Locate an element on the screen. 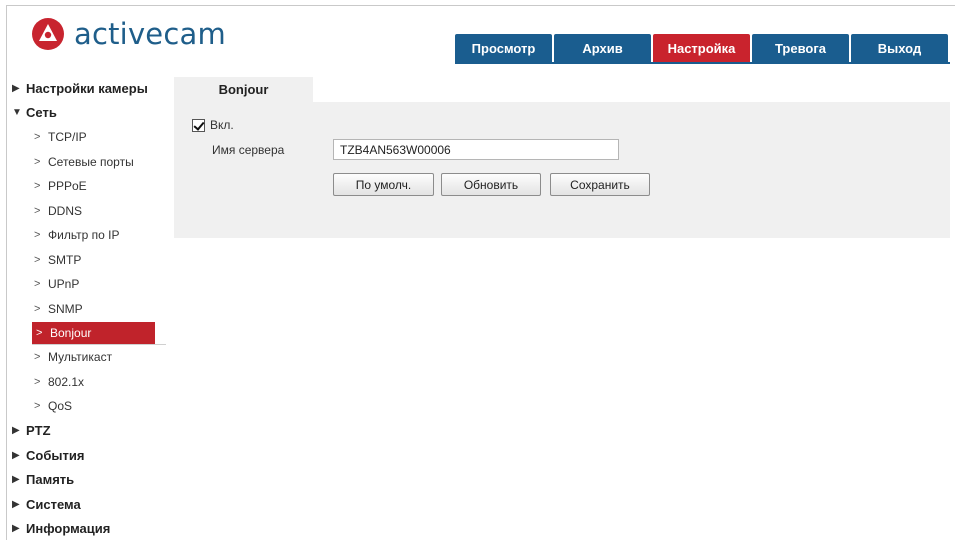 This screenshot has width=955, height=540. enable-checkbox-row: Вкл. is located at coordinates (213, 125).